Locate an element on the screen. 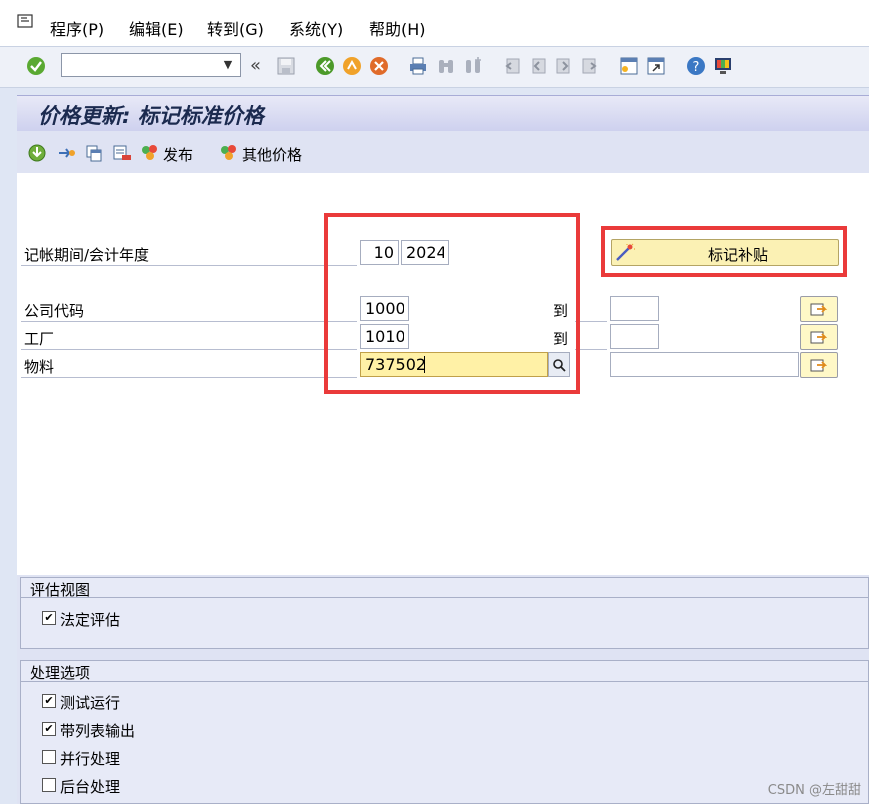  parallel-processing-checkbox is located at coordinates (49, 757).